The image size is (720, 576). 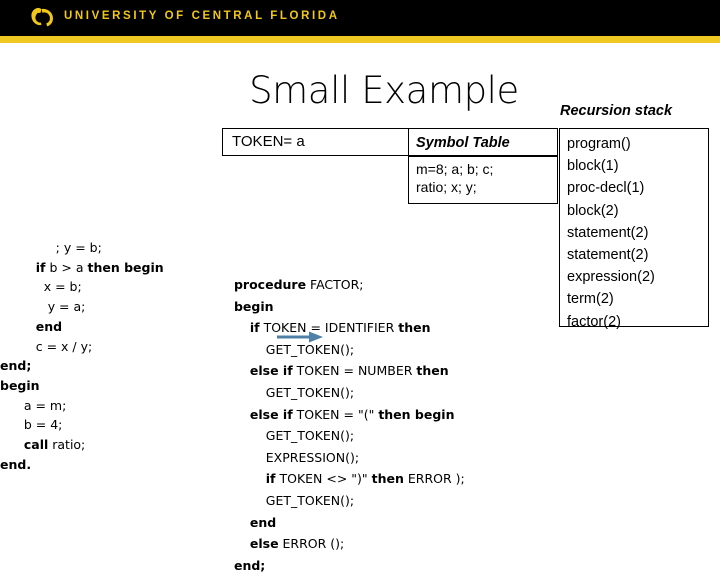 I want to click on ucf-pegasus-icon, so click(x=42, y=17).